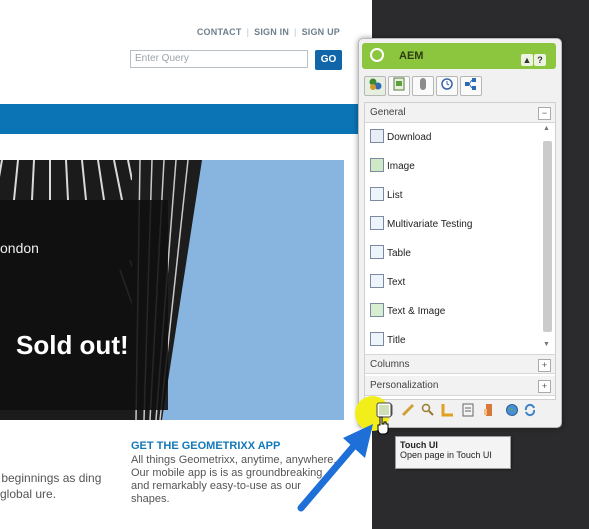  I want to click on help-button: ?, so click(540, 60).